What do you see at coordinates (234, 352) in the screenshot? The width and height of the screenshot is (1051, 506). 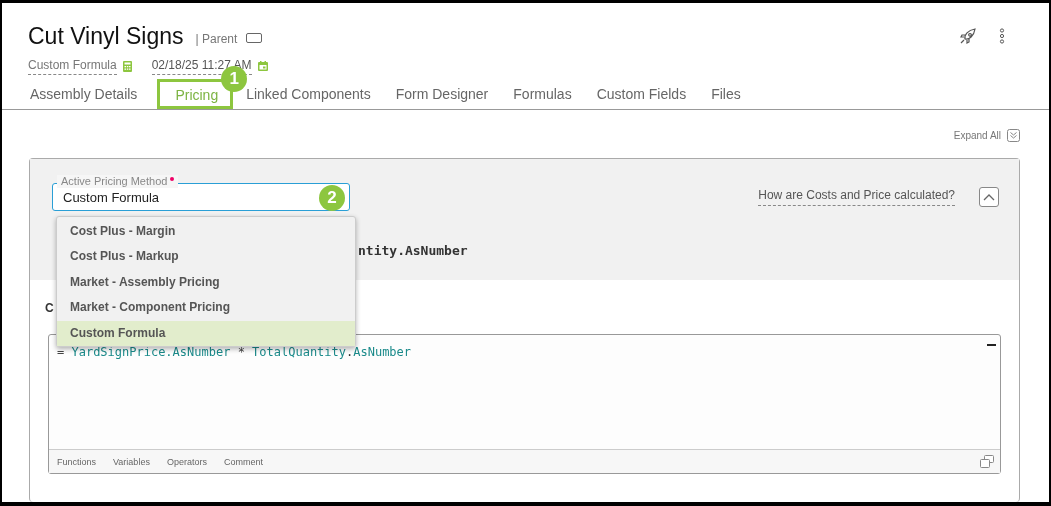 I see `code-line: = YardSignPrice.AsNumber * TotalQuantity.AsNumber` at bounding box center [234, 352].